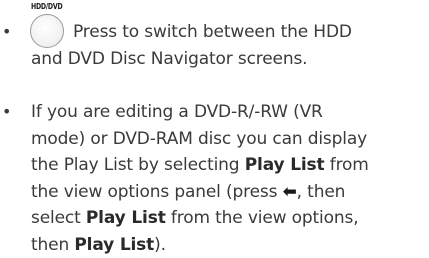 The width and height of the screenshot is (429, 258). I want to click on text-line: then Play List)., so click(229, 245).